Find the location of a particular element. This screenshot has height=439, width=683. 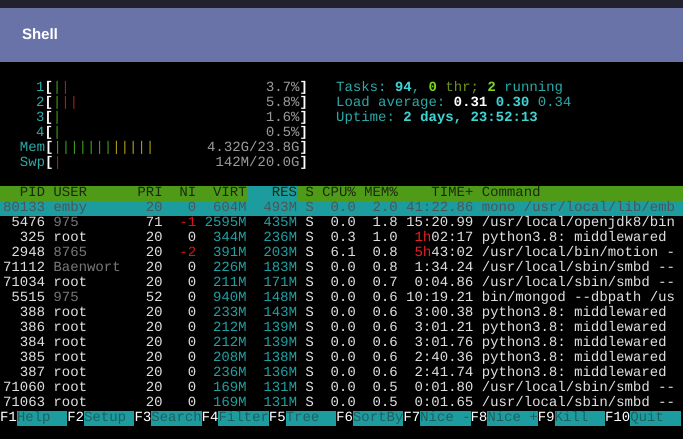

table-cell-text: 493M is located at coordinates (279, 208).